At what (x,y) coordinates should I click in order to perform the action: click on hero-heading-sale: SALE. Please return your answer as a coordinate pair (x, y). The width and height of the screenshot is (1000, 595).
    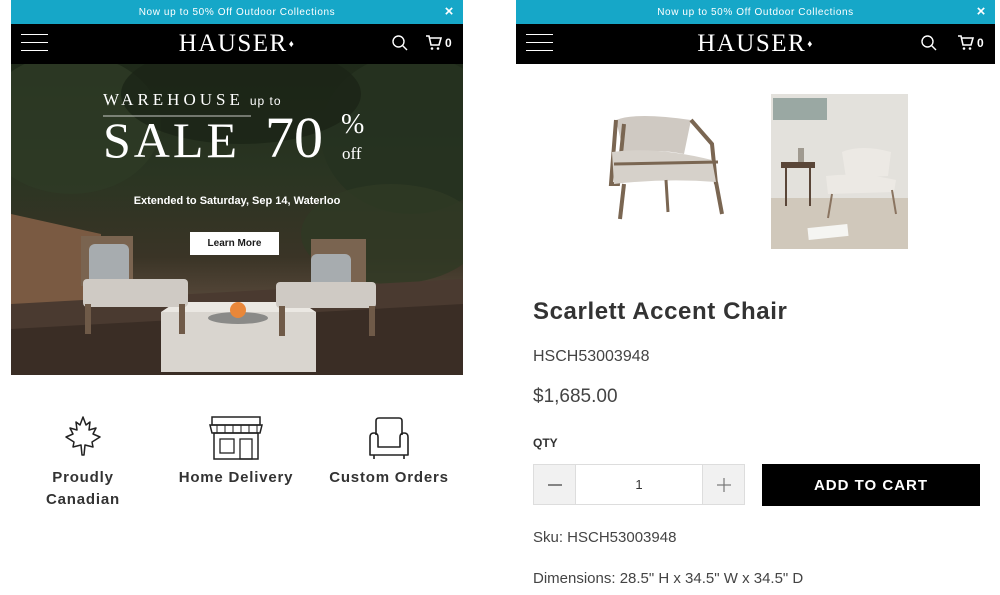
    Looking at the image, I should click on (171, 140).